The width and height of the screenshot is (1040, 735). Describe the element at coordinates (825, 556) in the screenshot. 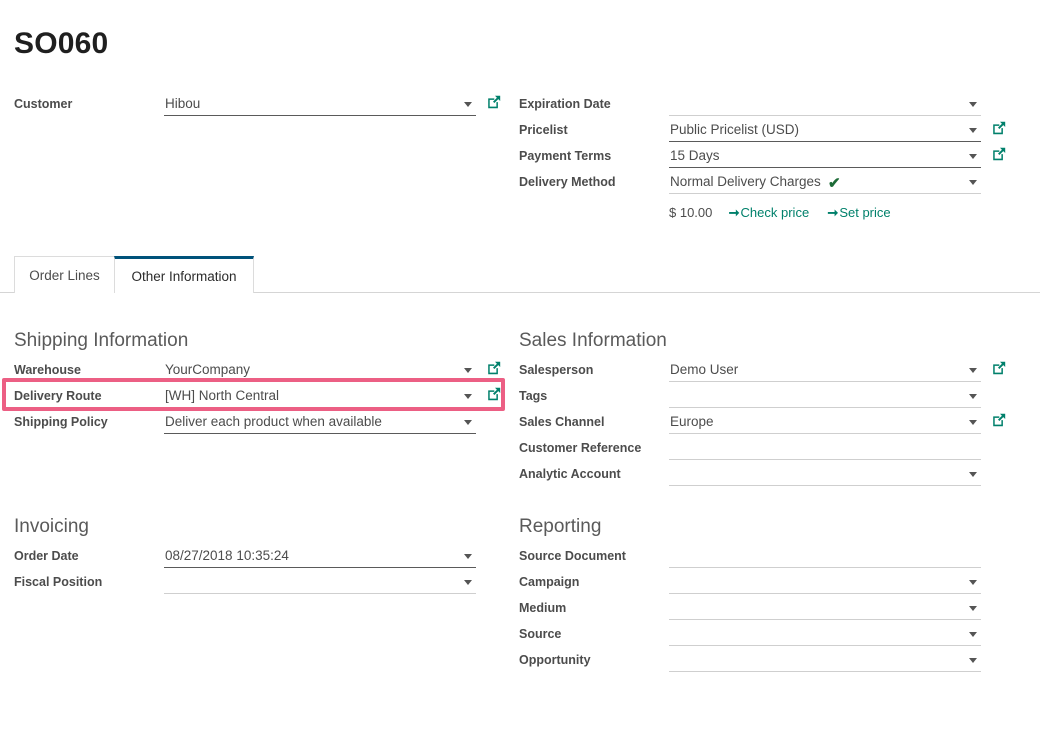

I see `field-input-source-document` at that location.